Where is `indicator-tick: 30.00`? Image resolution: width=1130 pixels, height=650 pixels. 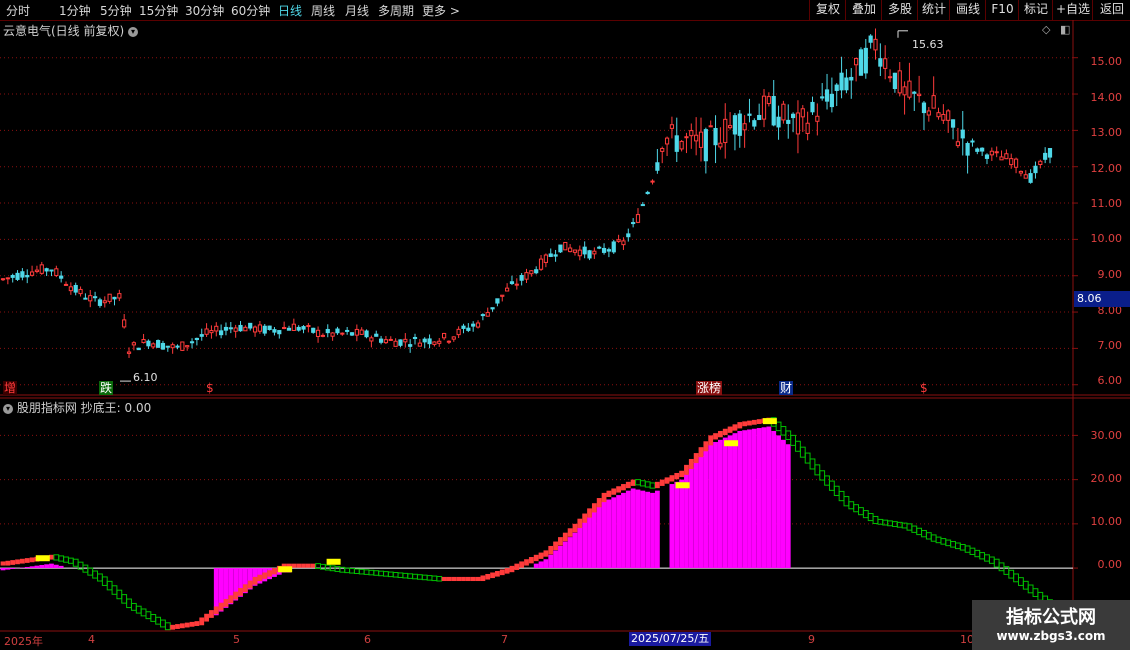
indicator-tick: 30.00 is located at coordinates (1106, 435).